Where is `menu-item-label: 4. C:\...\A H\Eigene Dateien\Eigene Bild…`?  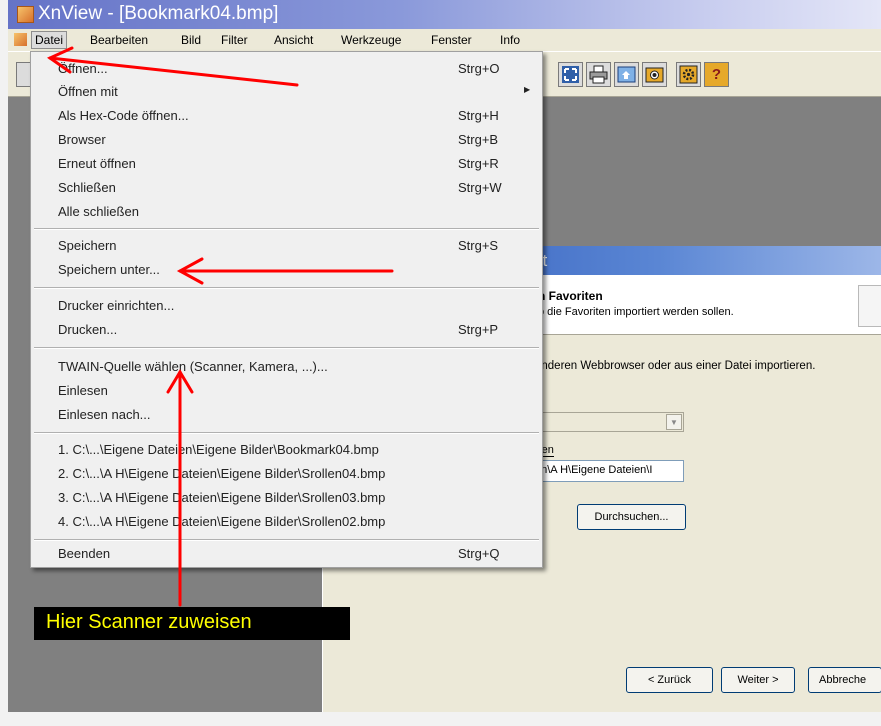 menu-item-label: 4. C:\...\A H\Eigene Dateien\Eigene Bild… is located at coordinates (222, 521).